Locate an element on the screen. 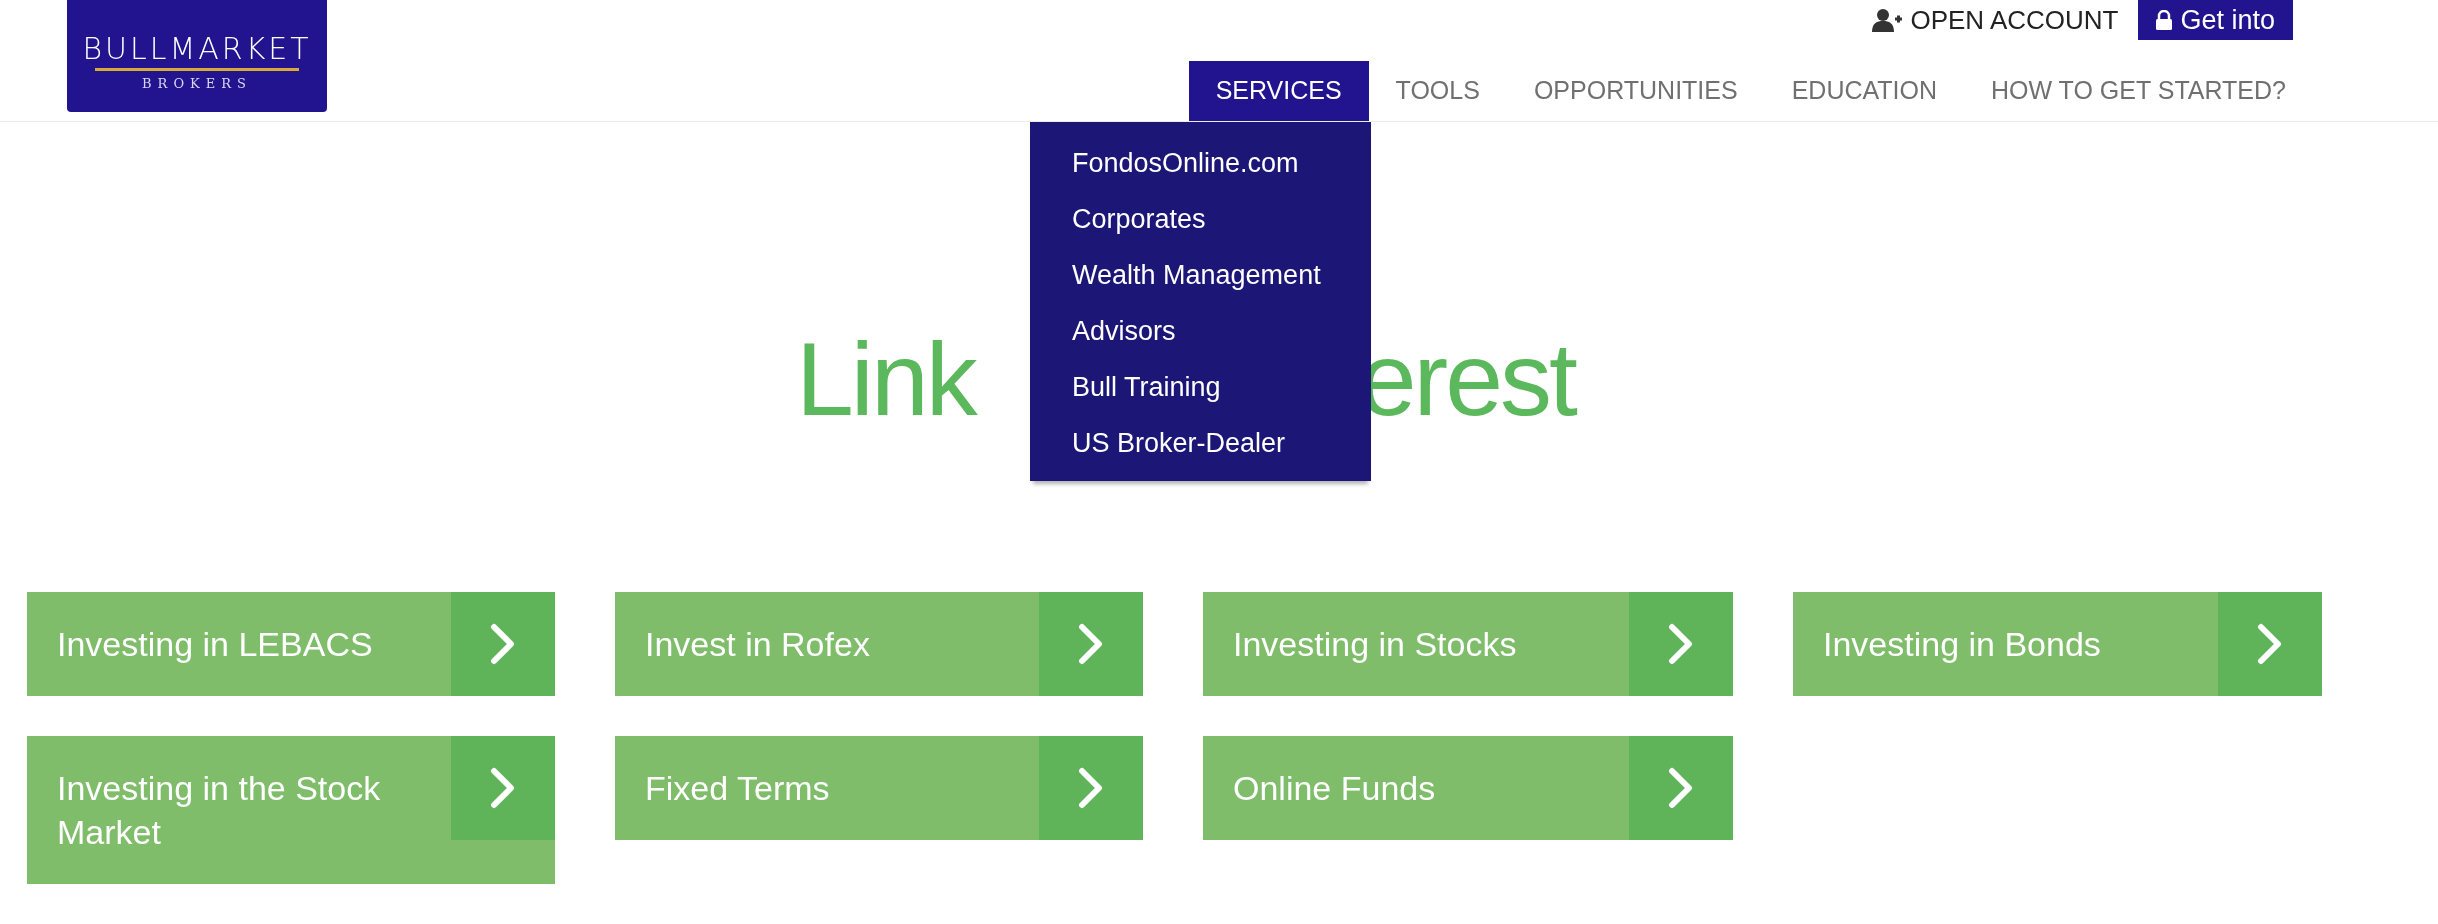 This screenshot has height=924, width=2438. login-button: Get into is located at coordinates (2215, 20).